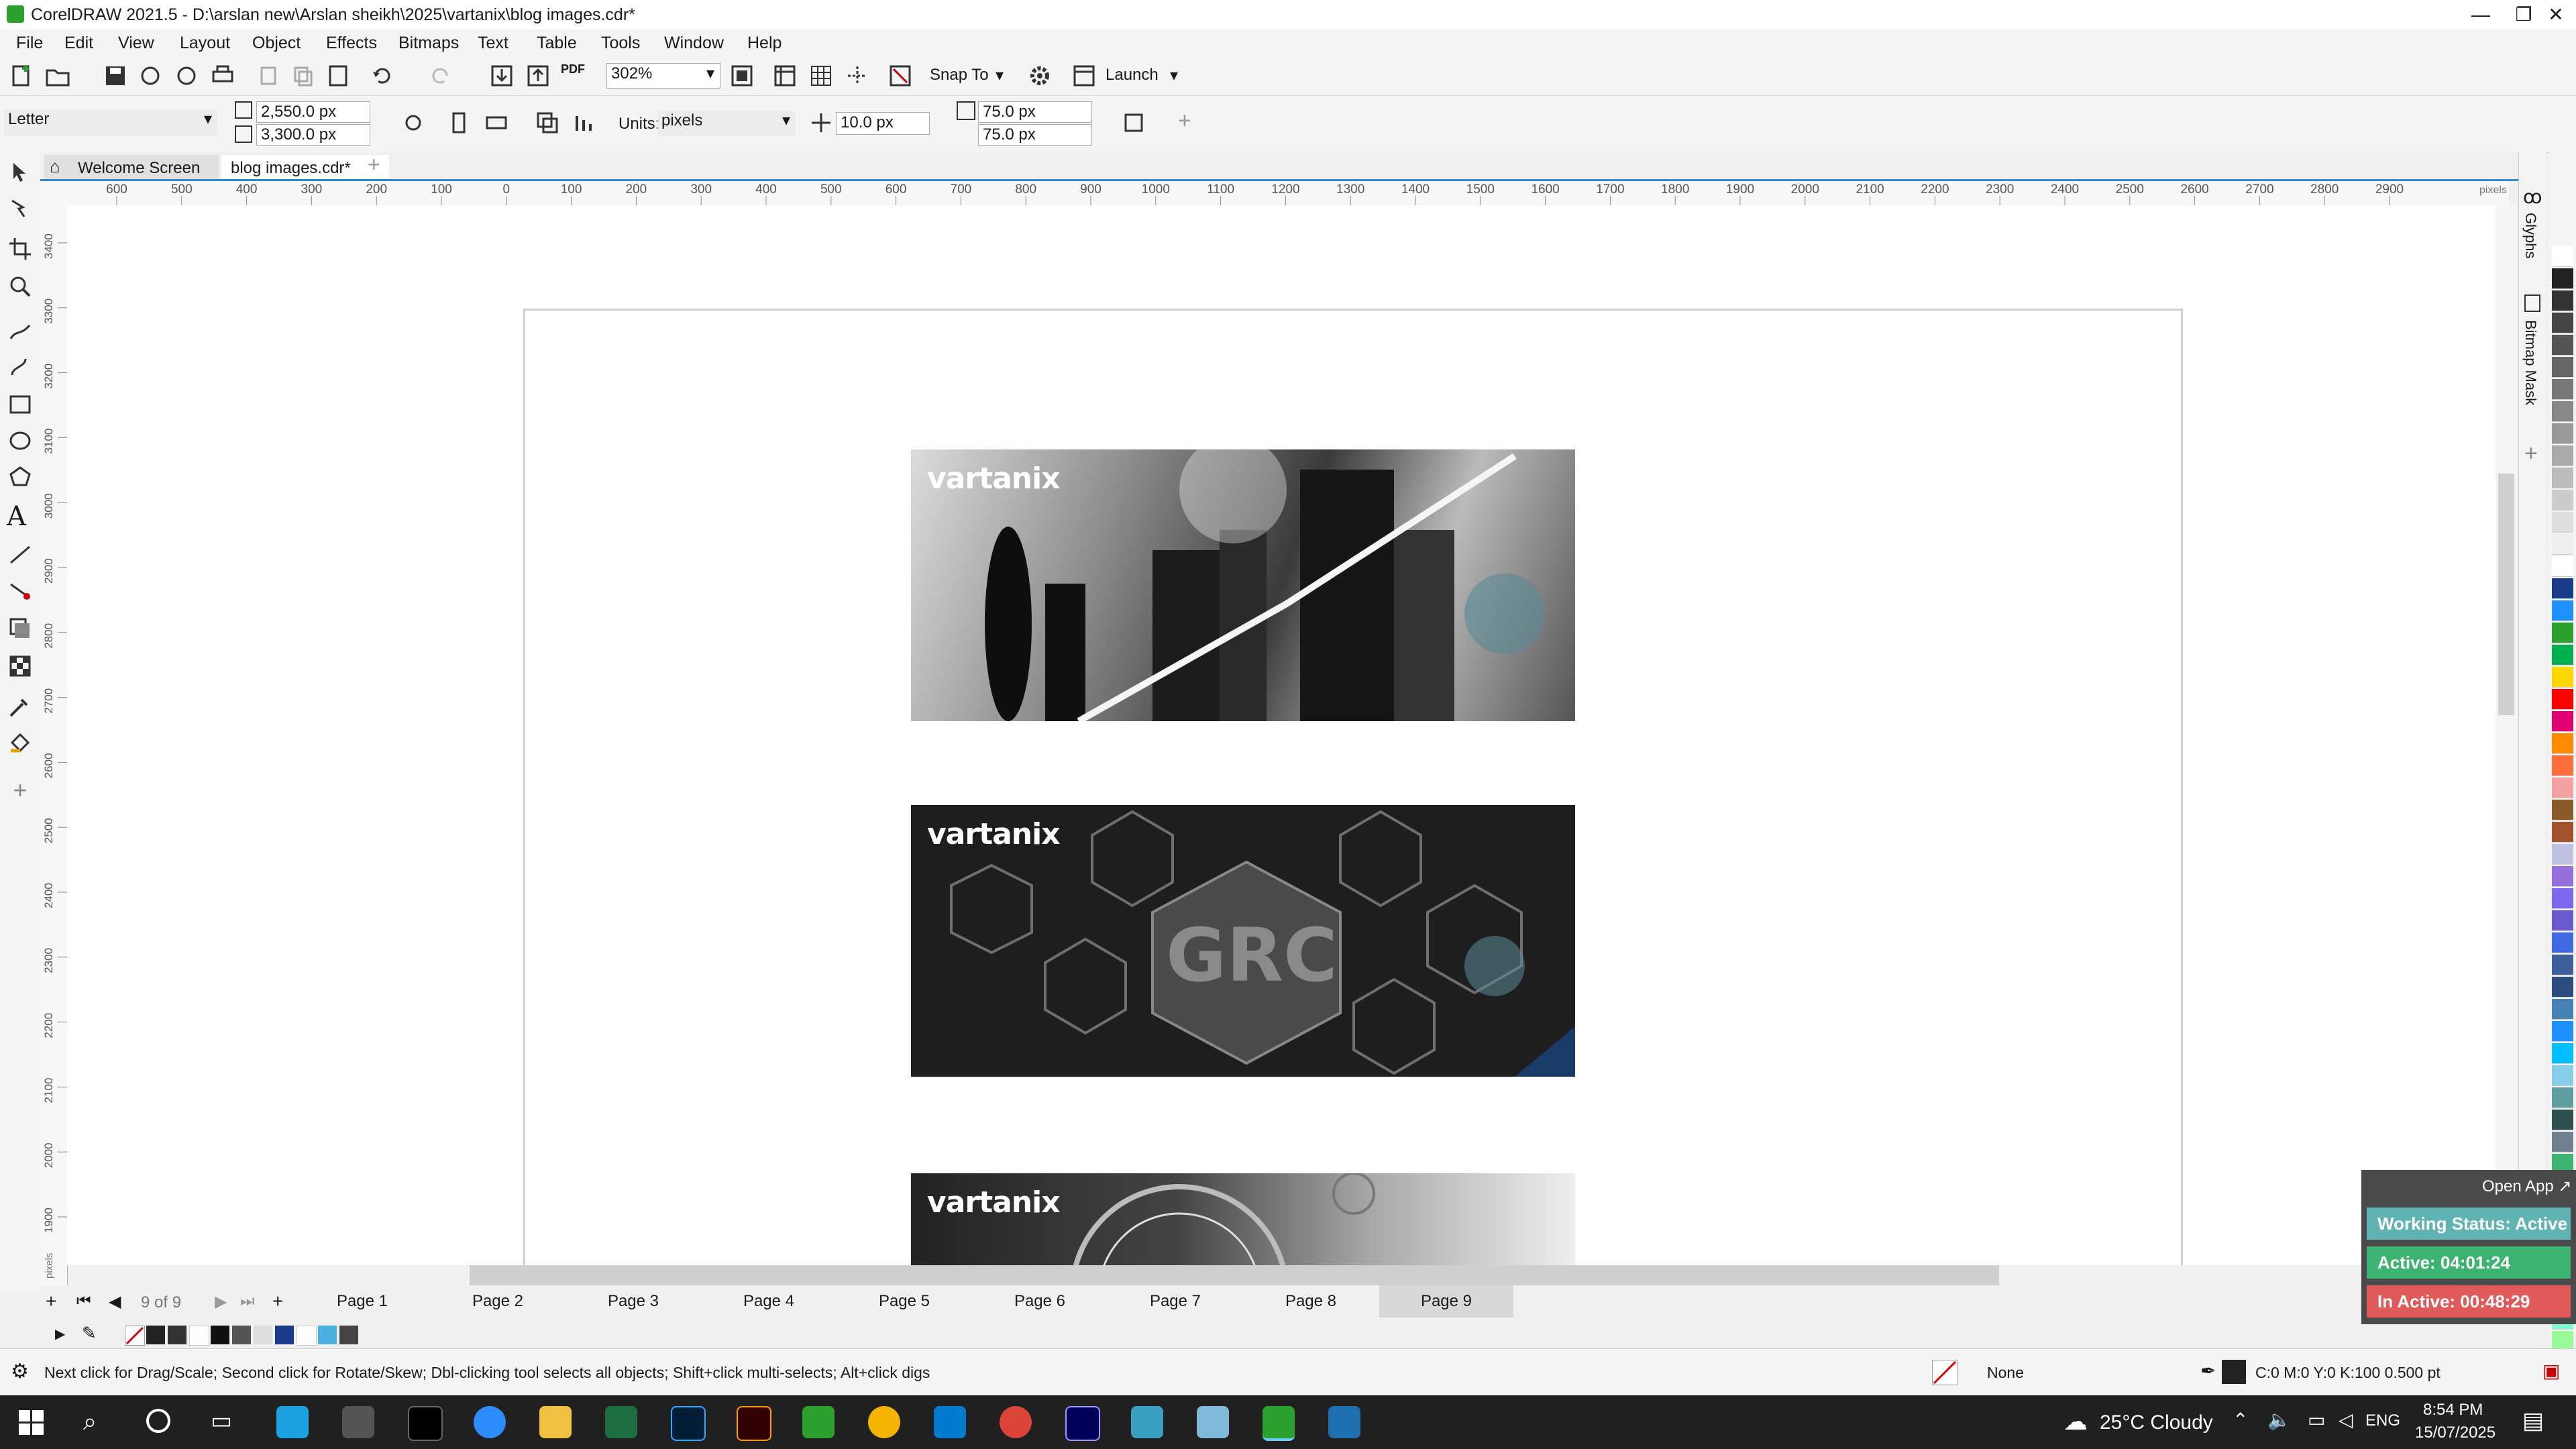 Image resolution: width=2576 pixels, height=1449 pixels. What do you see at coordinates (51, 1301) in the screenshot?
I see `add-page-icon: +` at bounding box center [51, 1301].